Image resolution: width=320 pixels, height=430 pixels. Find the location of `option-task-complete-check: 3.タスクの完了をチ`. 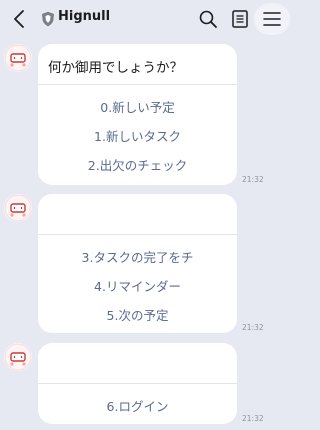

option-task-complete-check: 3.タスクの完了をチ is located at coordinates (137, 257).